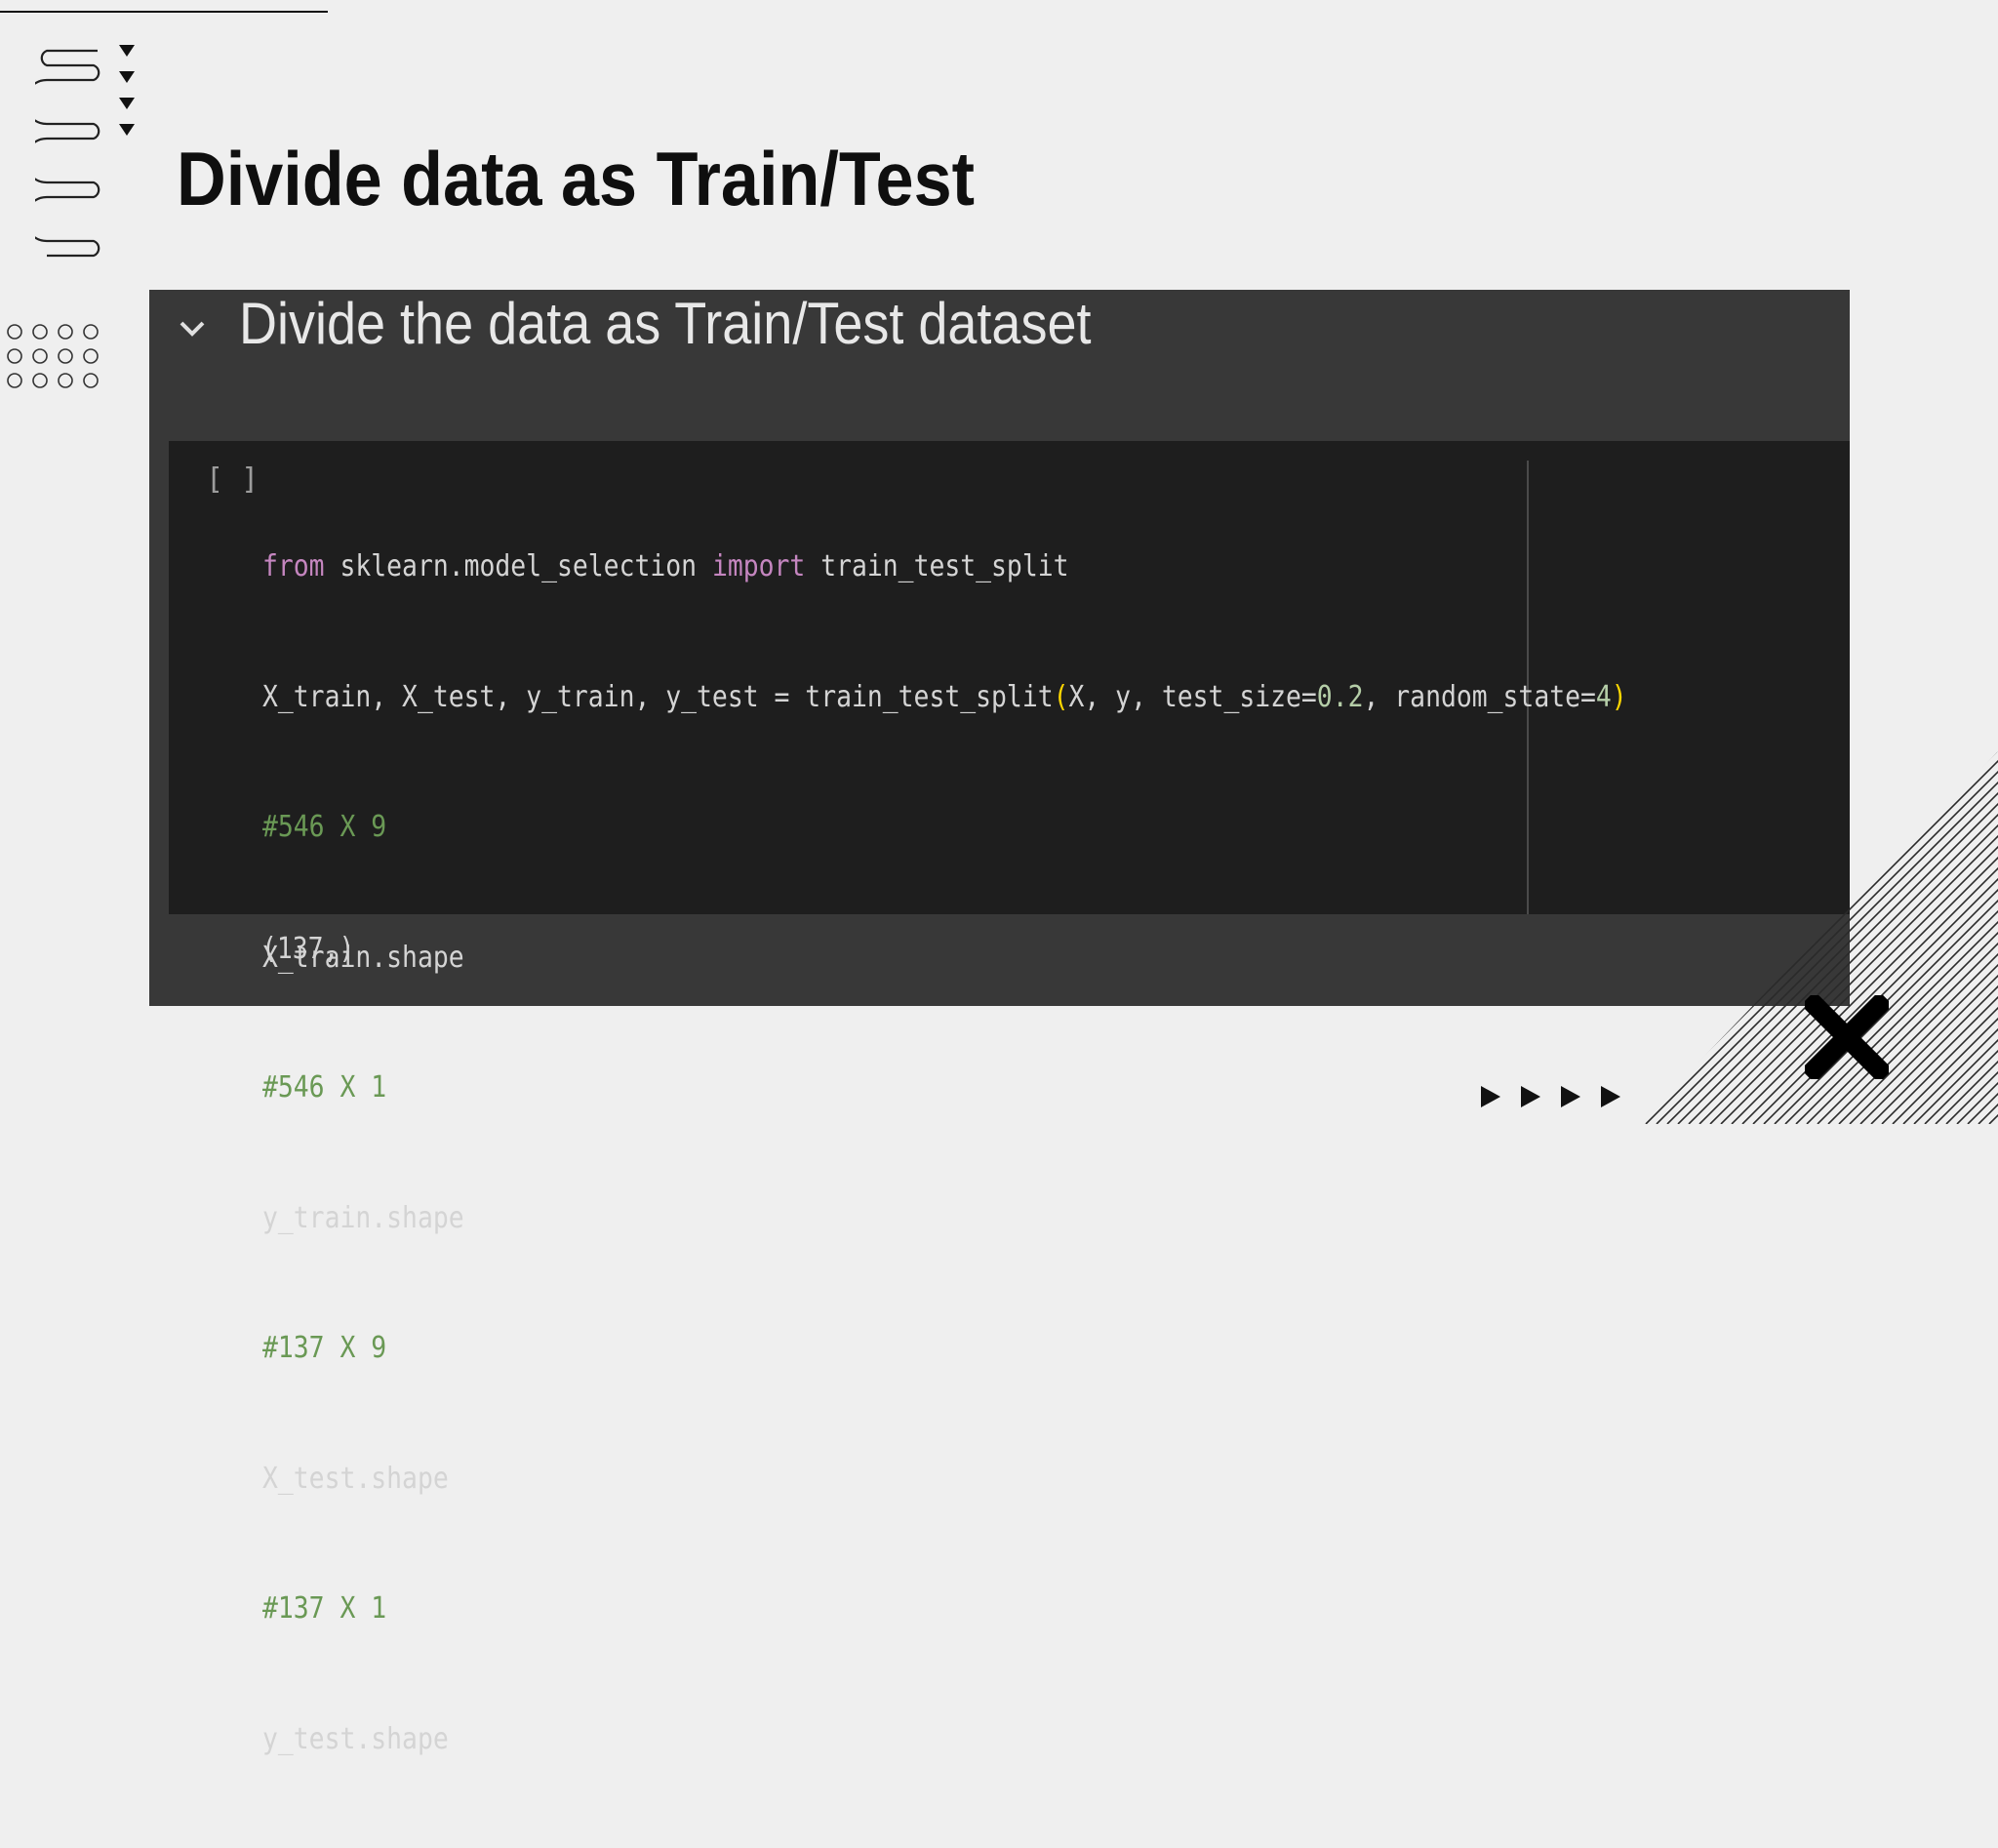 The height and width of the screenshot is (1848, 1998). What do you see at coordinates (308, 949) in the screenshot?
I see `cell-output: (137,)` at bounding box center [308, 949].